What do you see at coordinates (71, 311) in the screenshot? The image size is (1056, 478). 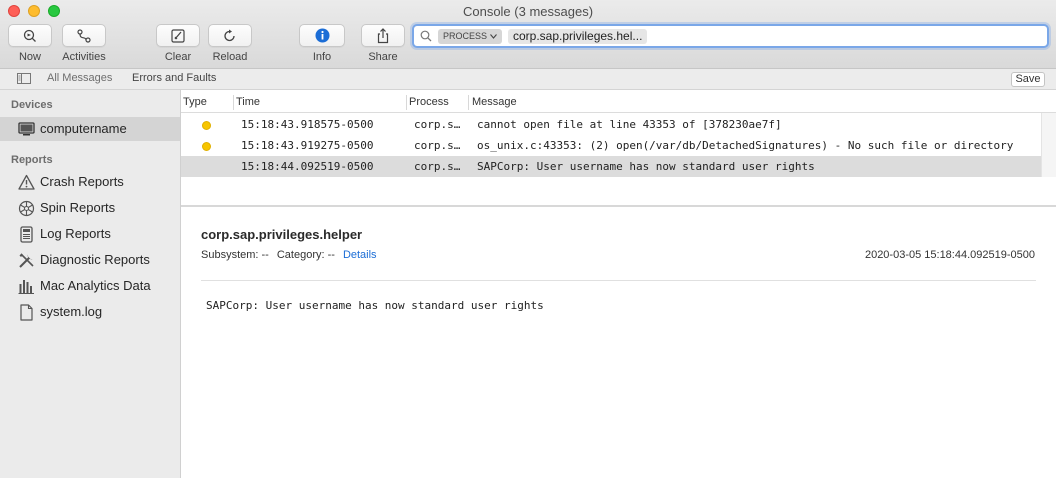 I see `sidebar-item-label: system.log` at bounding box center [71, 311].